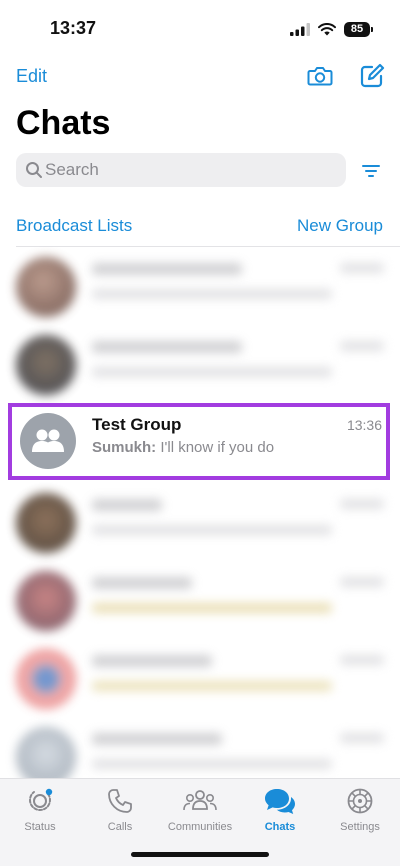  Describe the element at coordinates (215, 447) in the screenshot. I see `chat-message: I'll know if you do` at that location.